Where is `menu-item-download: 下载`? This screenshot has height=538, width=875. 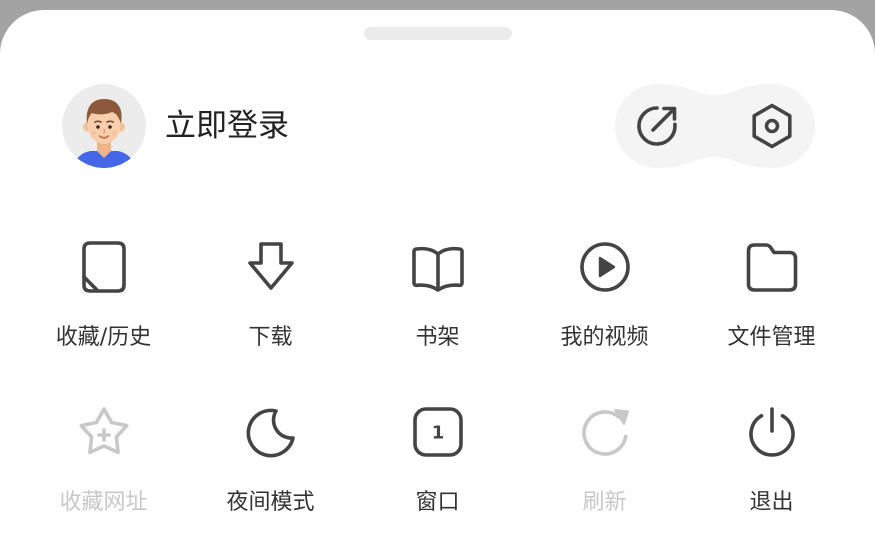 menu-item-download: 下载 is located at coordinates (270, 299).